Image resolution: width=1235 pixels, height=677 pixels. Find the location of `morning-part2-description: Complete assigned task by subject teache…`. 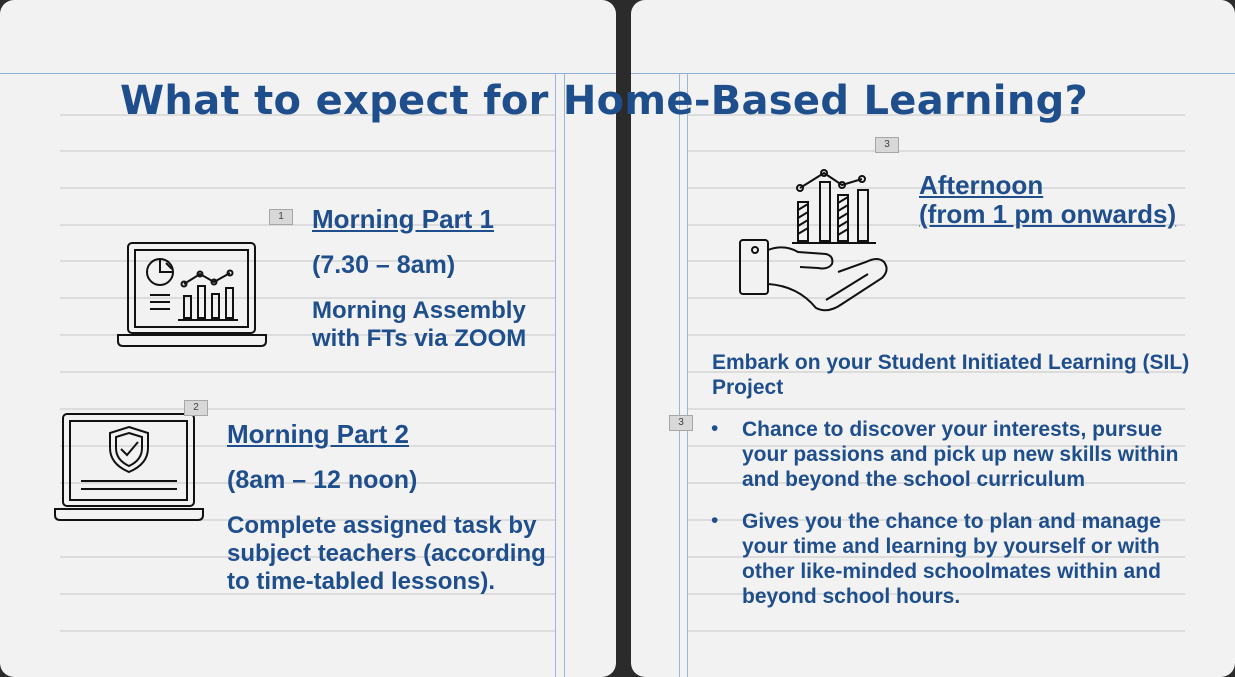

morning-part2-description: Complete assigned task by subject teache… is located at coordinates (386, 553).